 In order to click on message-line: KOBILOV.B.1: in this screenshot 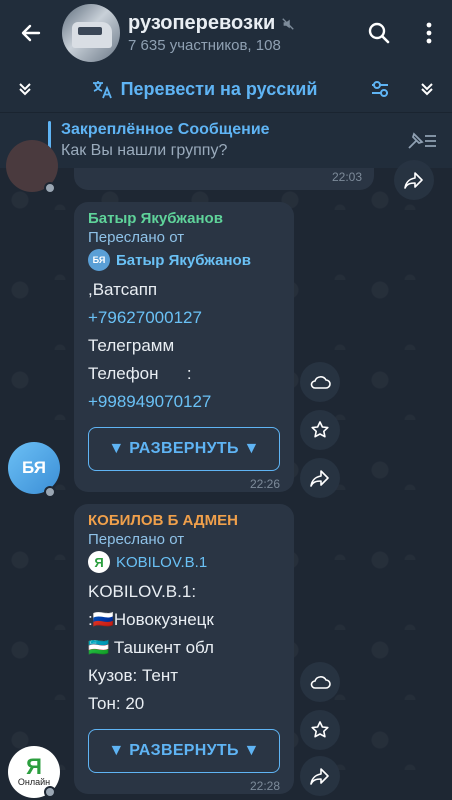, I will do `click(142, 591)`.